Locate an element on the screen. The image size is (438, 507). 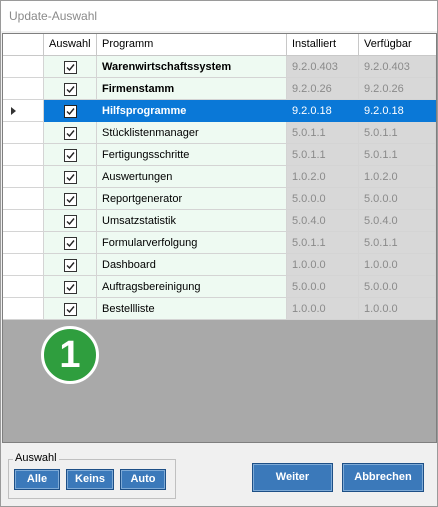
header-row-indicator is located at coordinates (23, 44).